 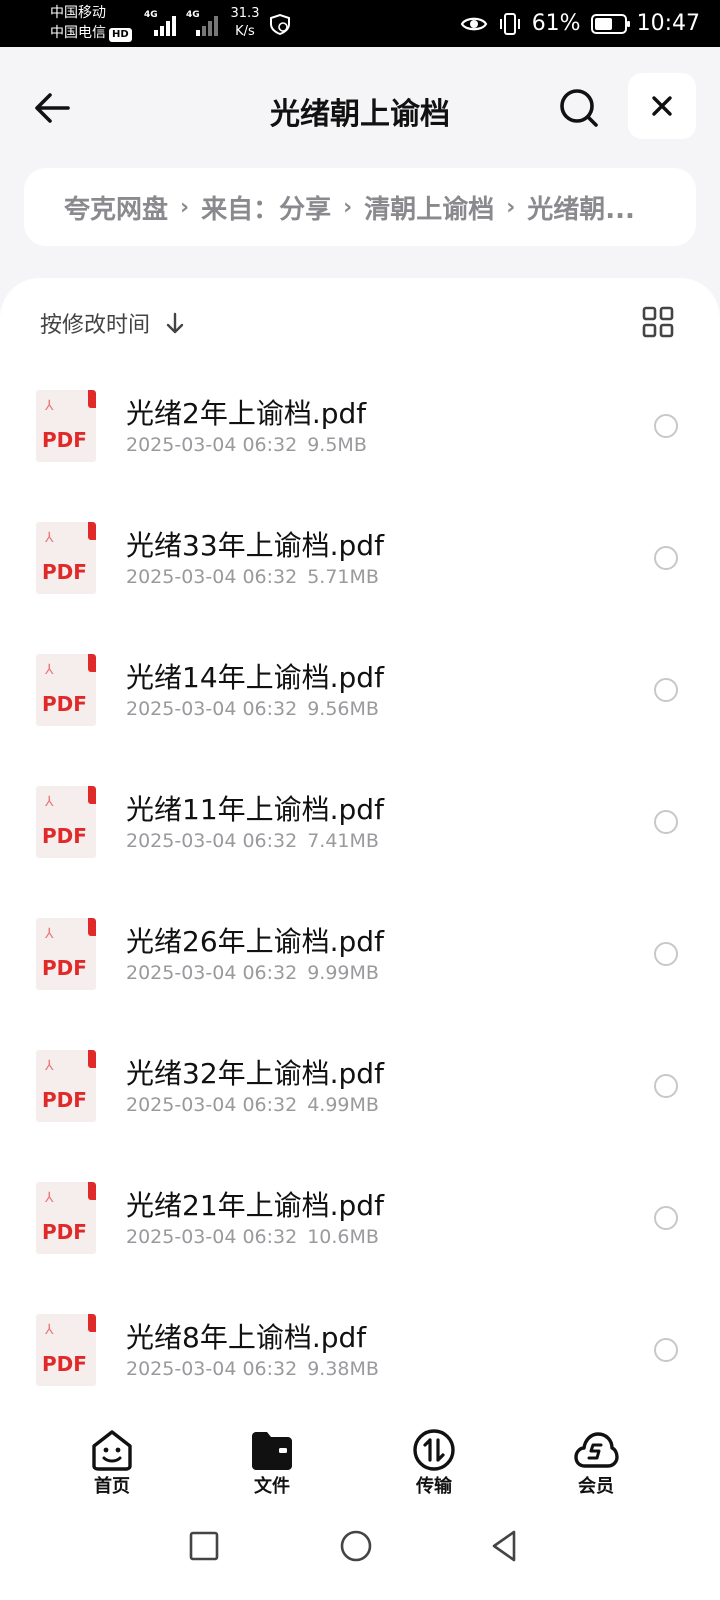 What do you see at coordinates (343, 1369) in the screenshot?
I see `file-size: 9.38MB` at bounding box center [343, 1369].